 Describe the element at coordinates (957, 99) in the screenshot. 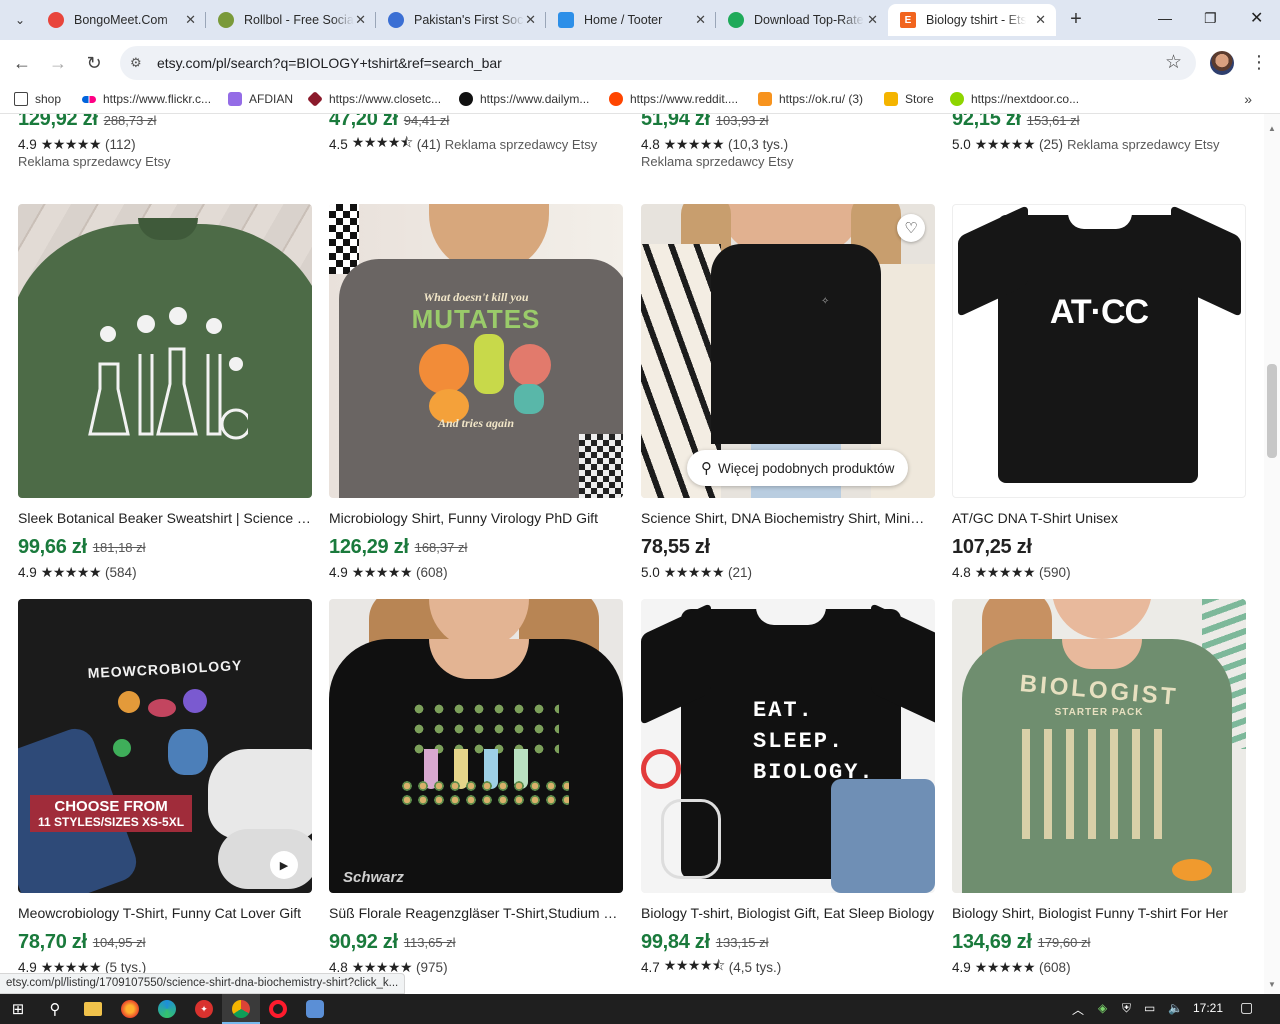

I see `nextdoor-icon` at that location.